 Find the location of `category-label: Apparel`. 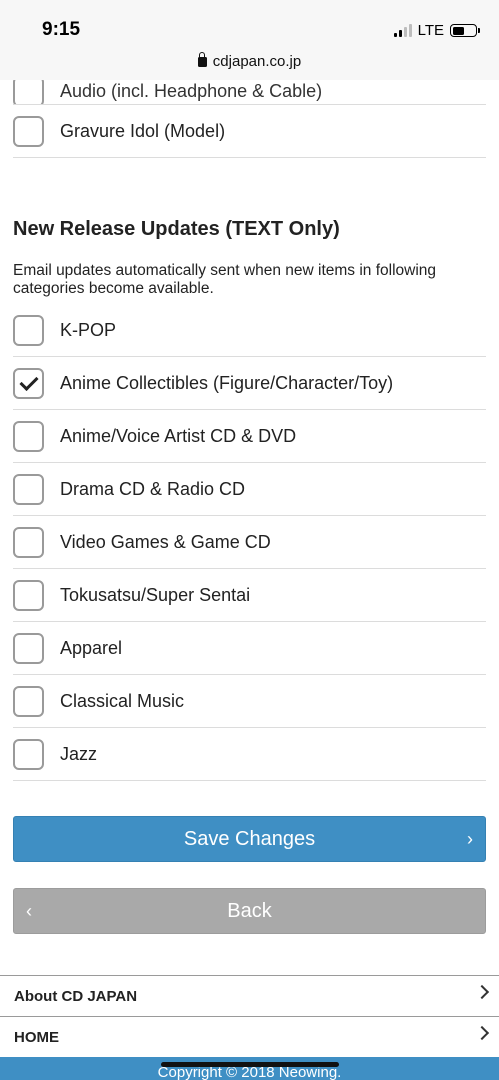

category-label: Apparel is located at coordinates (91, 647).